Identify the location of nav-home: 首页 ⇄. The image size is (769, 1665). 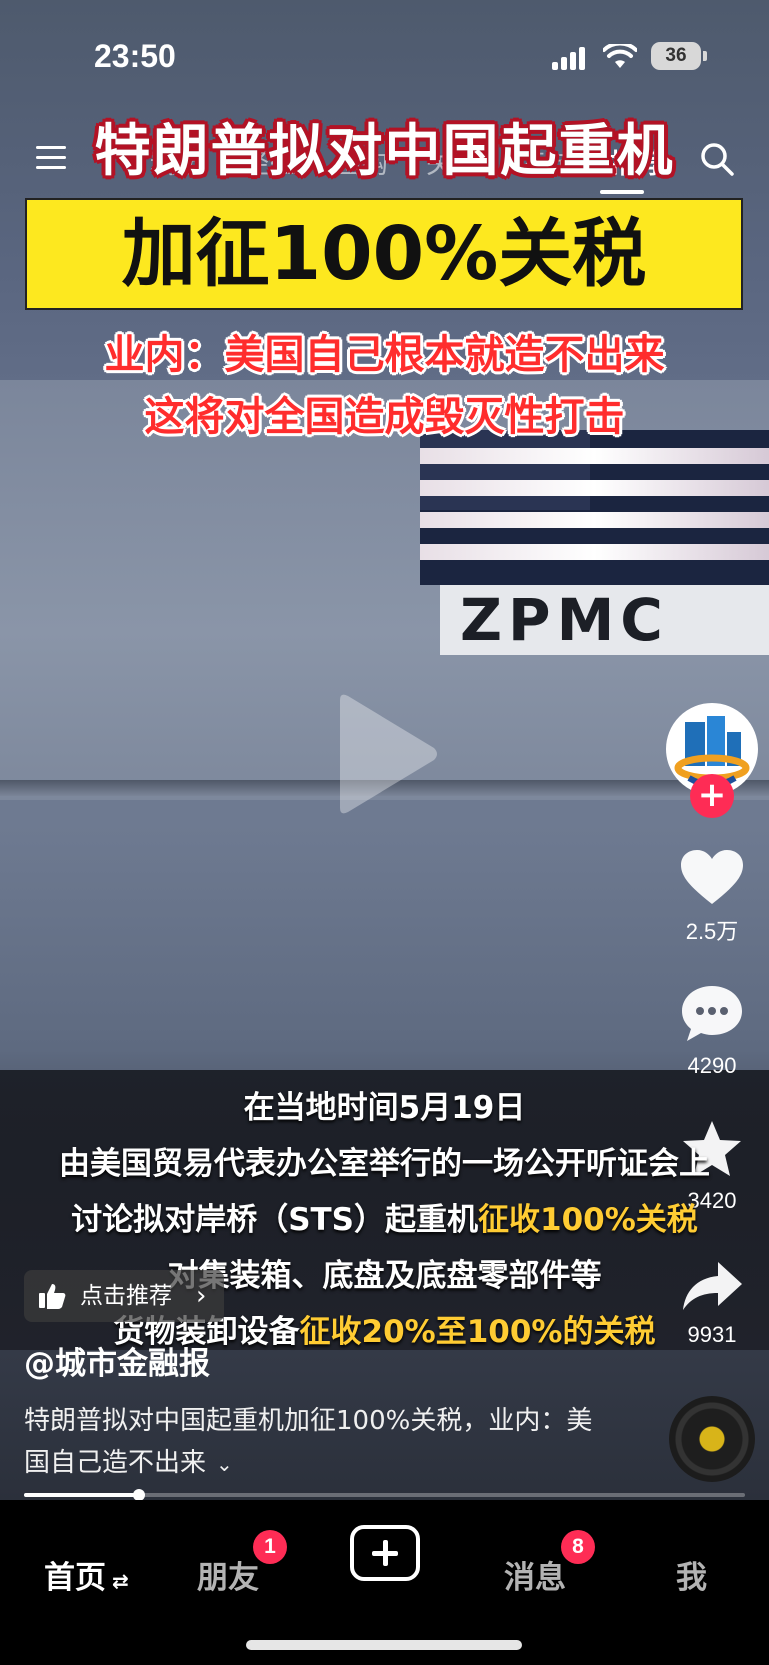
(86, 1574).